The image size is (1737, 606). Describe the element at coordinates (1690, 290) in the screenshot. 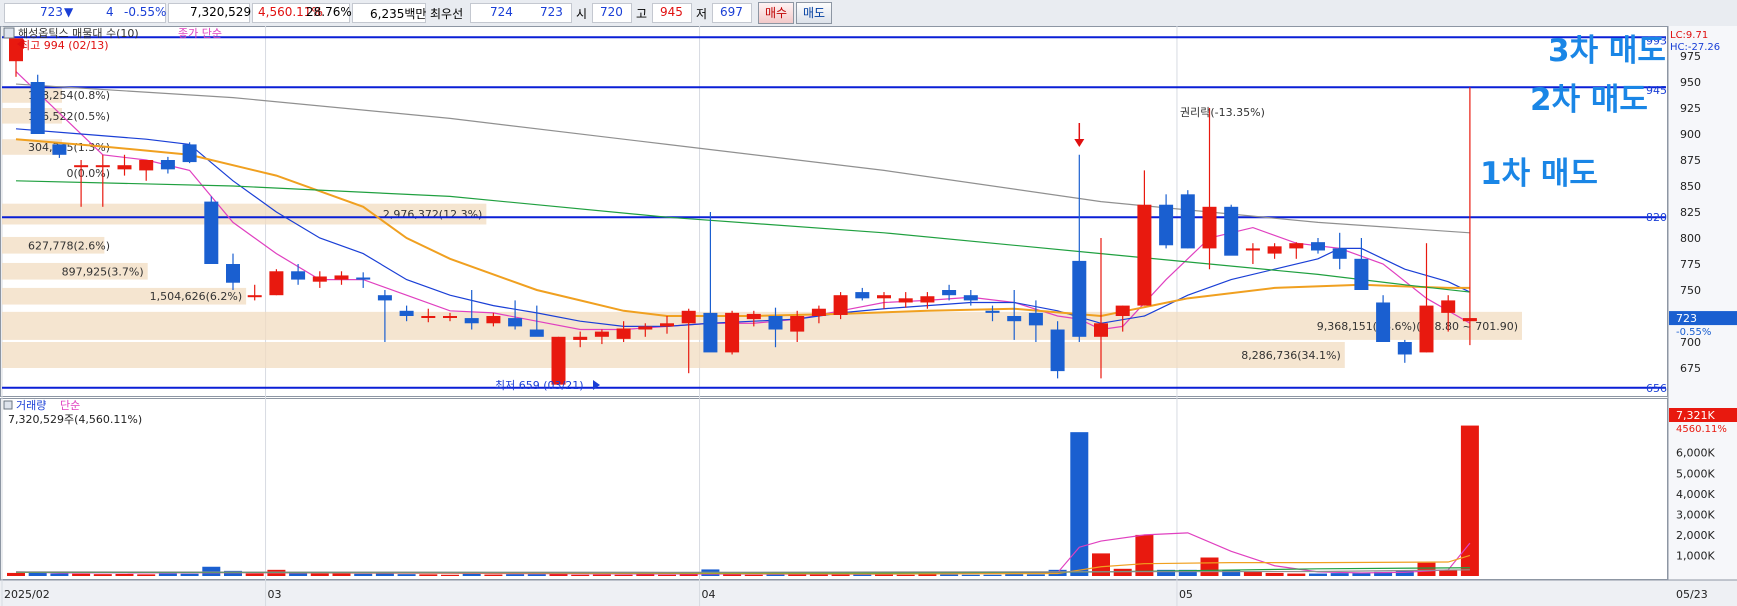

I see `price-tick-label: 750` at that location.